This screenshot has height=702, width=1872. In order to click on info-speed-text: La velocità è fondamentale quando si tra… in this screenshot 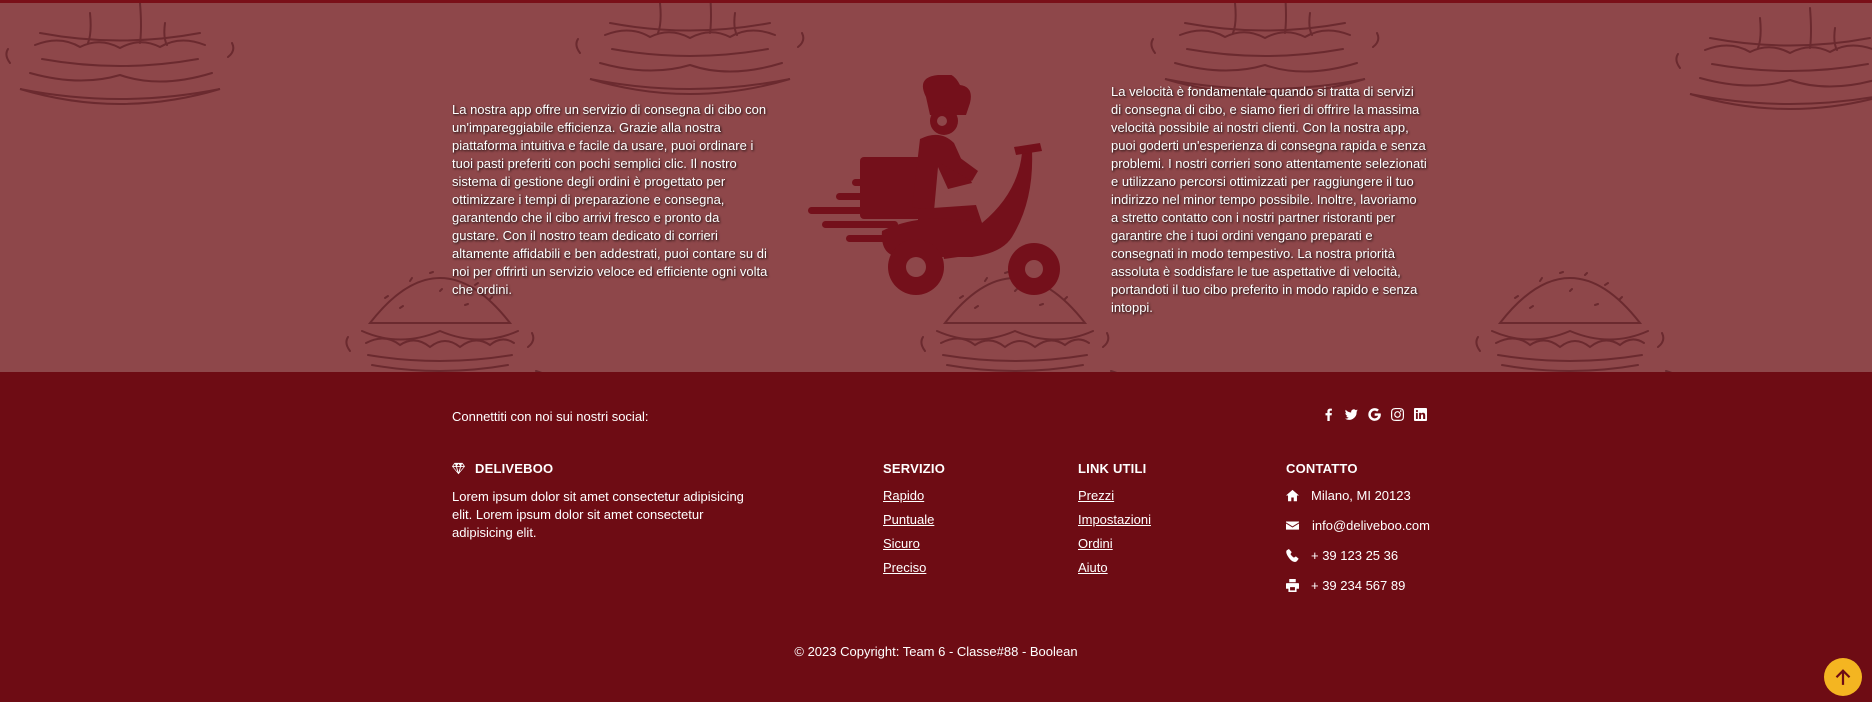, I will do `click(1269, 199)`.